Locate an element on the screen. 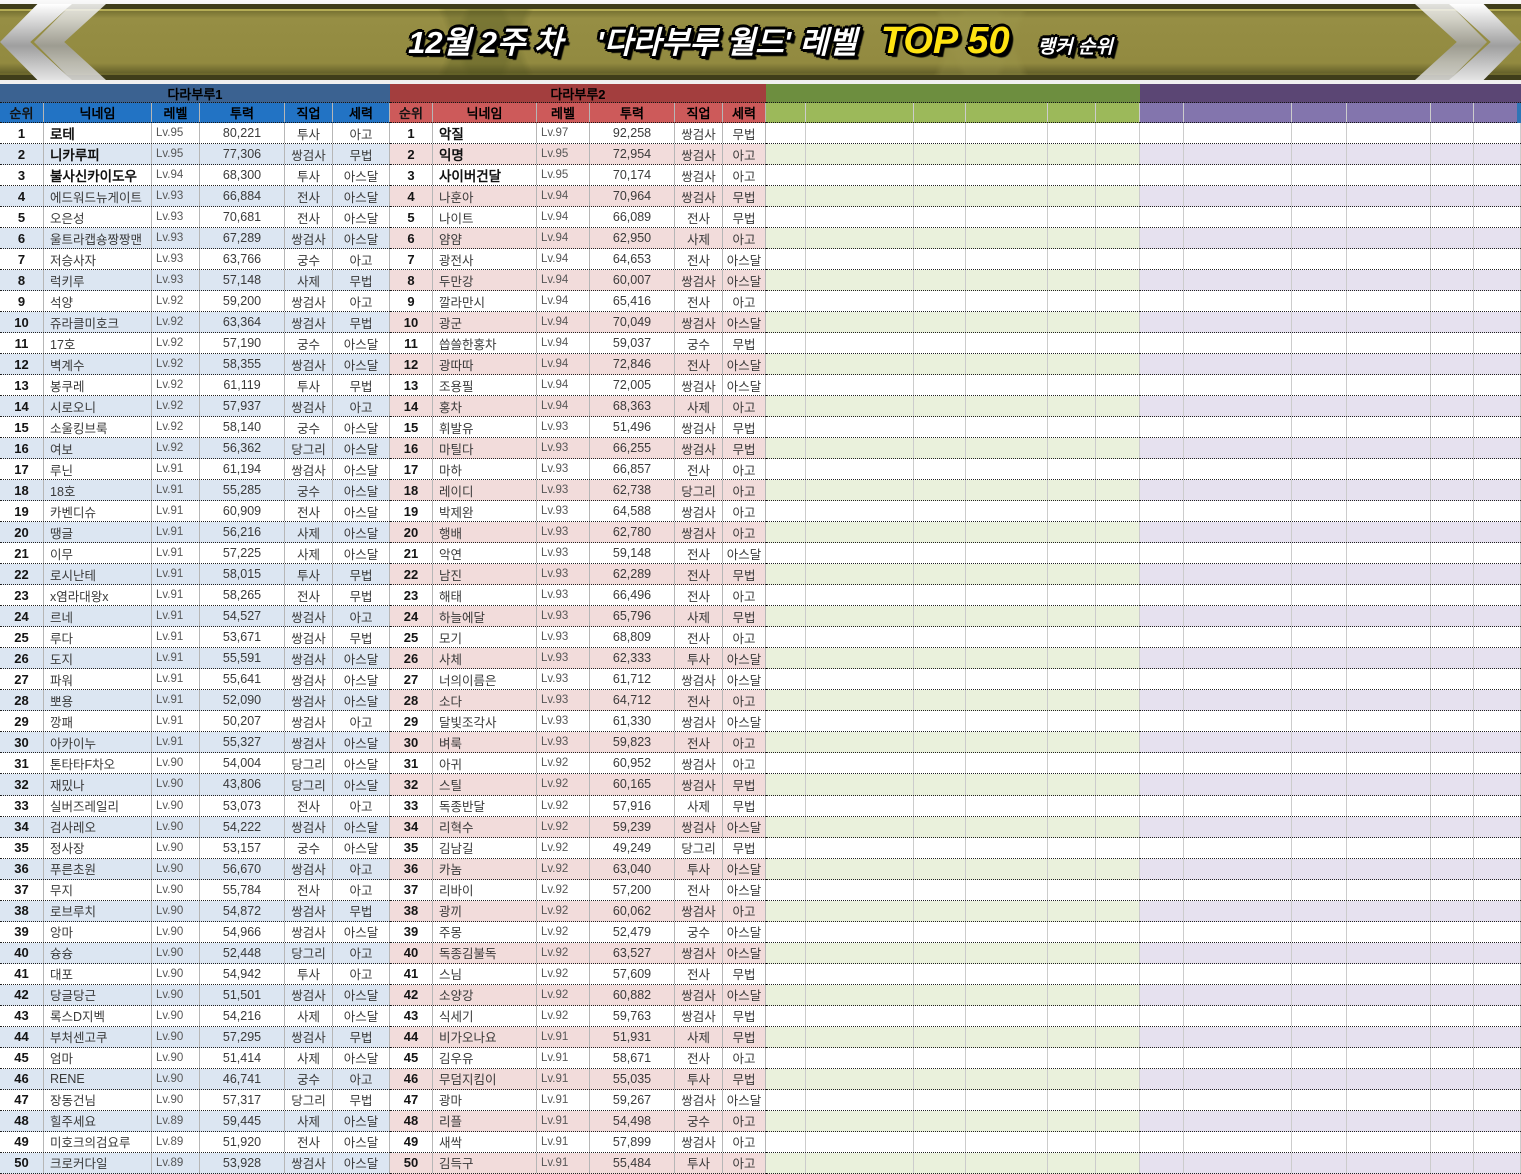 Image resolution: width=1521 pixels, height=1174 pixels. rank-cell: 23 is located at coordinates (22, 595).